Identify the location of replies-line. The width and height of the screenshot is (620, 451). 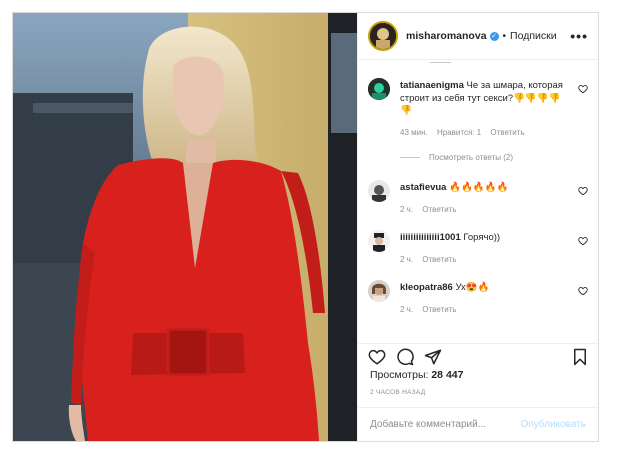
(410, 157).